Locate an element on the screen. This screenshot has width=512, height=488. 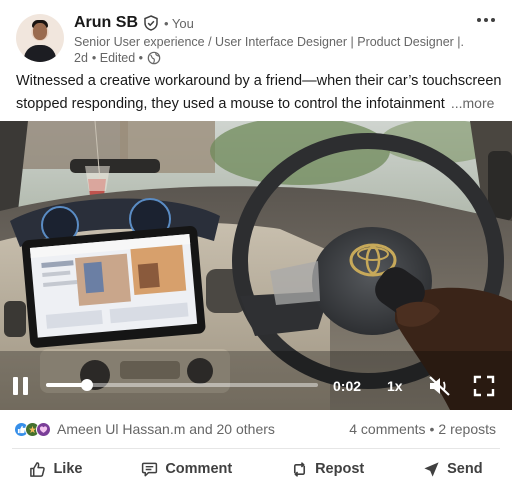
like-label: Like is located at coordinates (68, 469).